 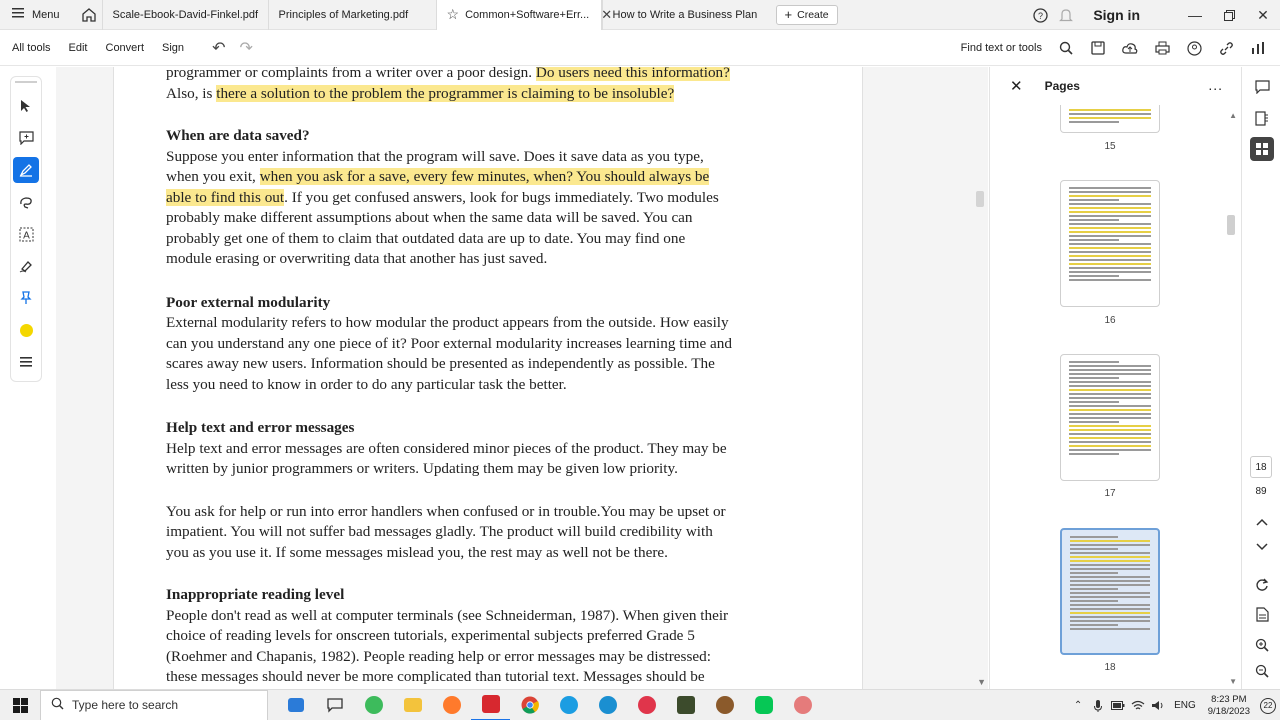 What do you see at coordinates (26, 170) in the screenshot?
I see `highlight-pen-icon` at bounding box center [26, 170].